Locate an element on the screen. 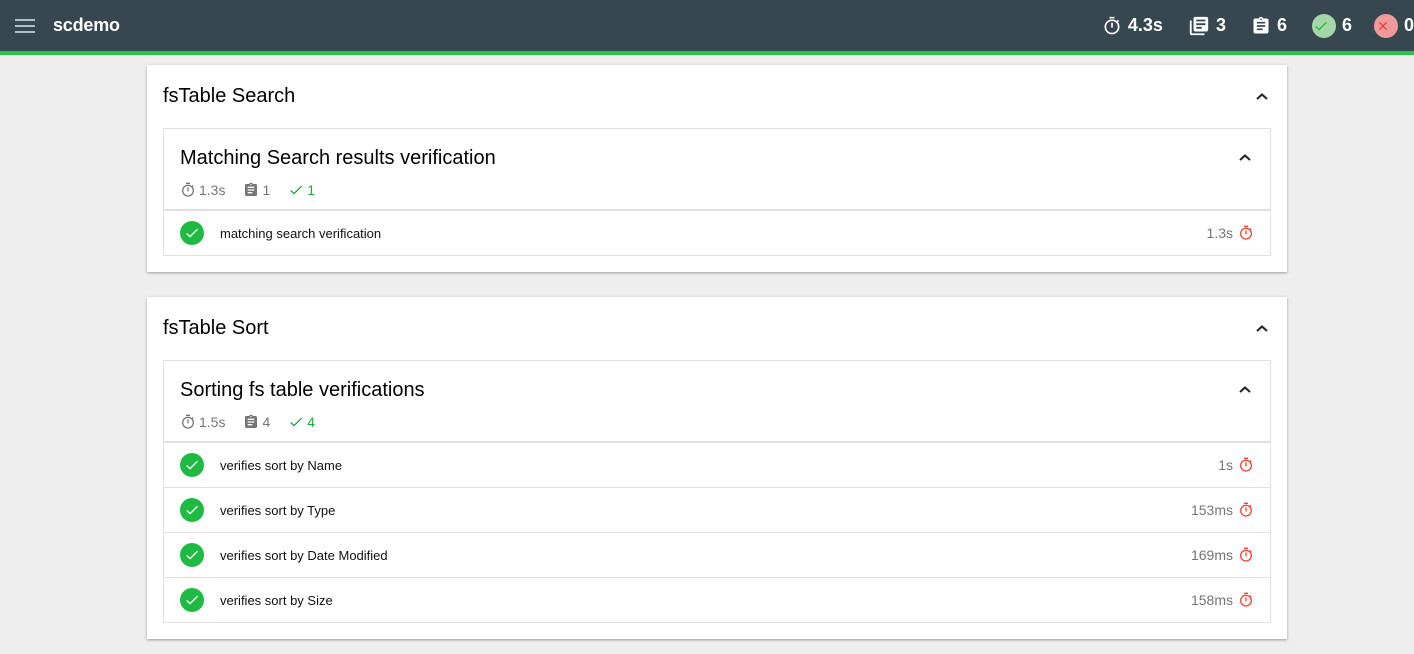 The height and width of the screenshot is (654, 1414). test-duration: 1.3s is located at coordinates (1230, 233).